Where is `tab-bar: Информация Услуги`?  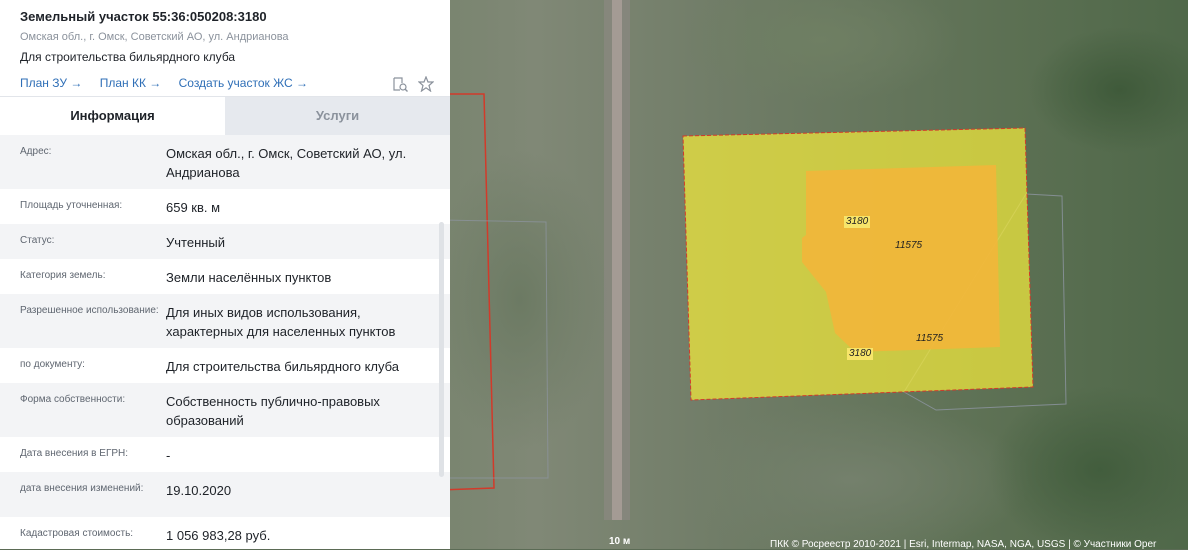
tab-bar: Информация Услуги is located at coordinates (225, 116).